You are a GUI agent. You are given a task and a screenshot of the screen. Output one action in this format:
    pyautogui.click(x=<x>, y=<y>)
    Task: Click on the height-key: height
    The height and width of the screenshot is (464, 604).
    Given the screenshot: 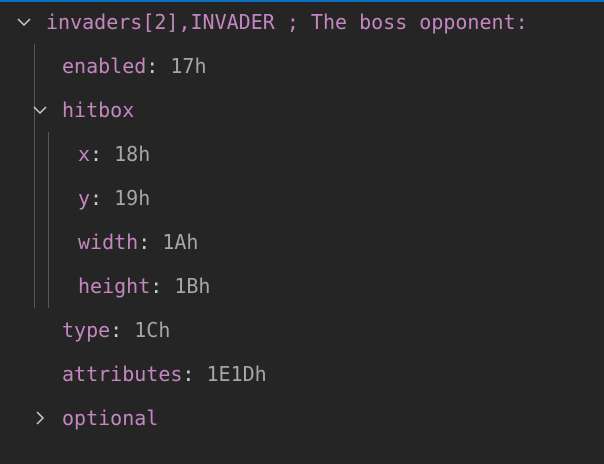 What is the action you would take?
    pyautogui.click(x=114, y=286)
    